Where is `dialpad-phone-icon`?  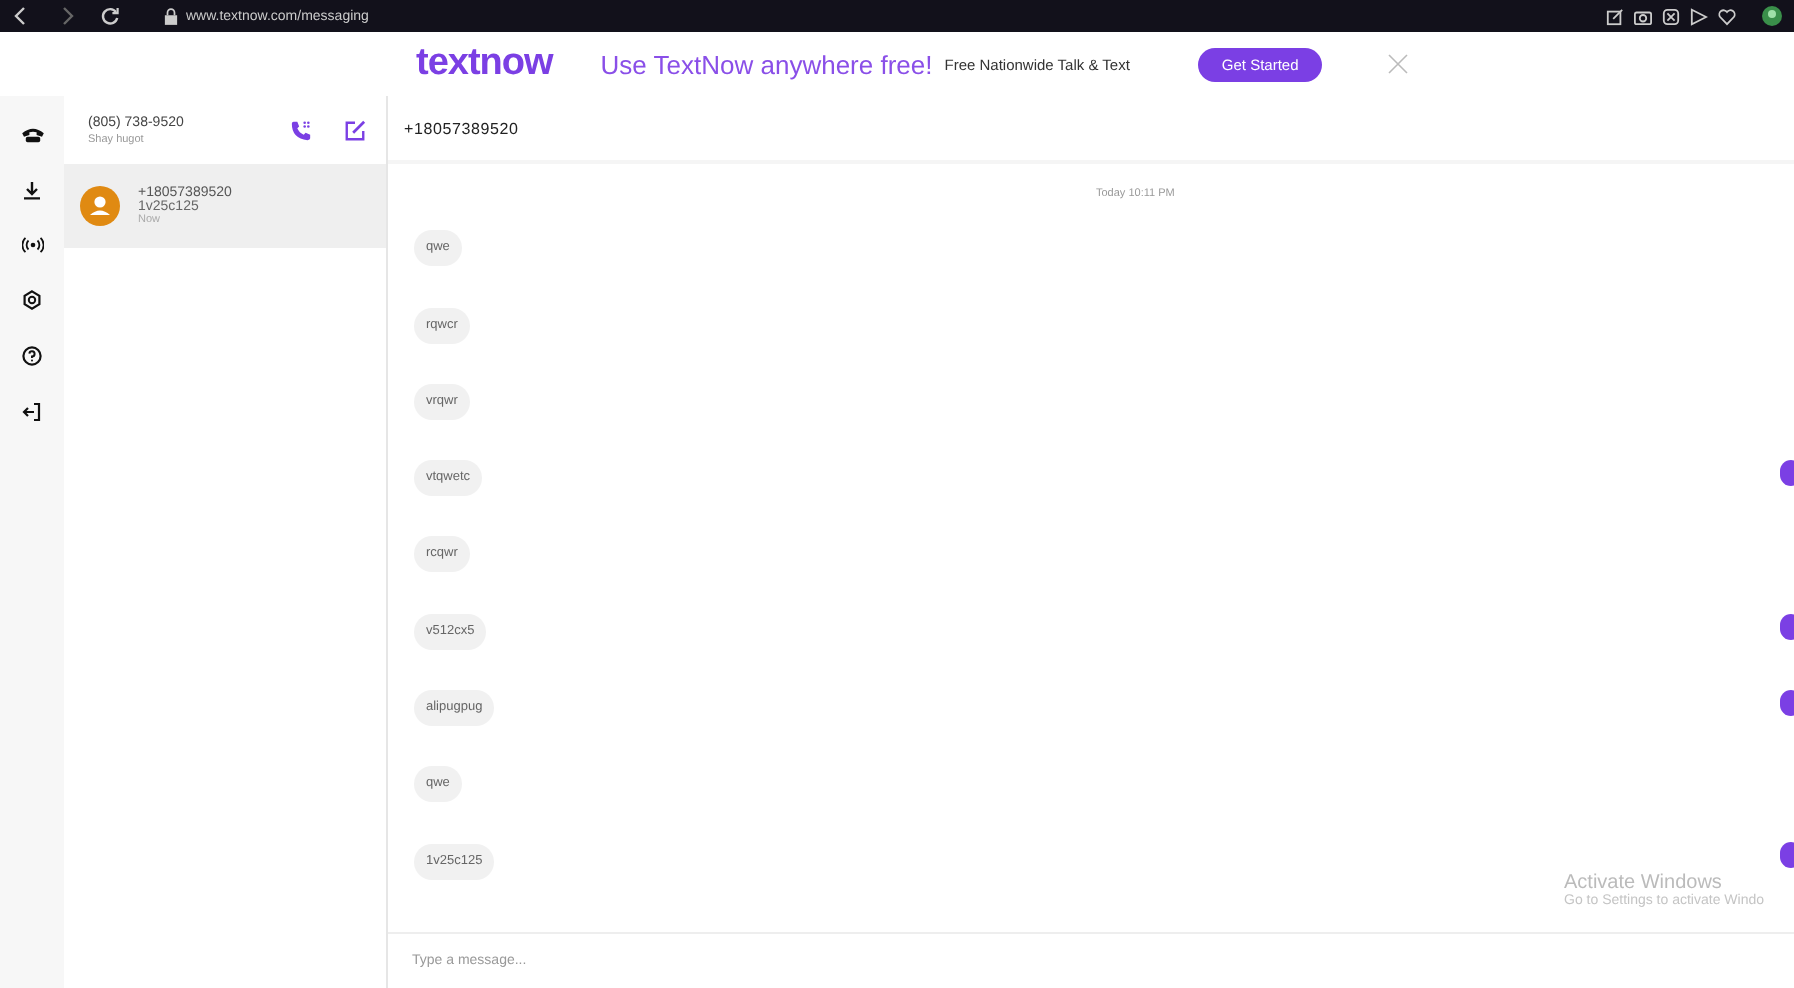 dialpad-phone-icon is located at coordinates (301, 130).